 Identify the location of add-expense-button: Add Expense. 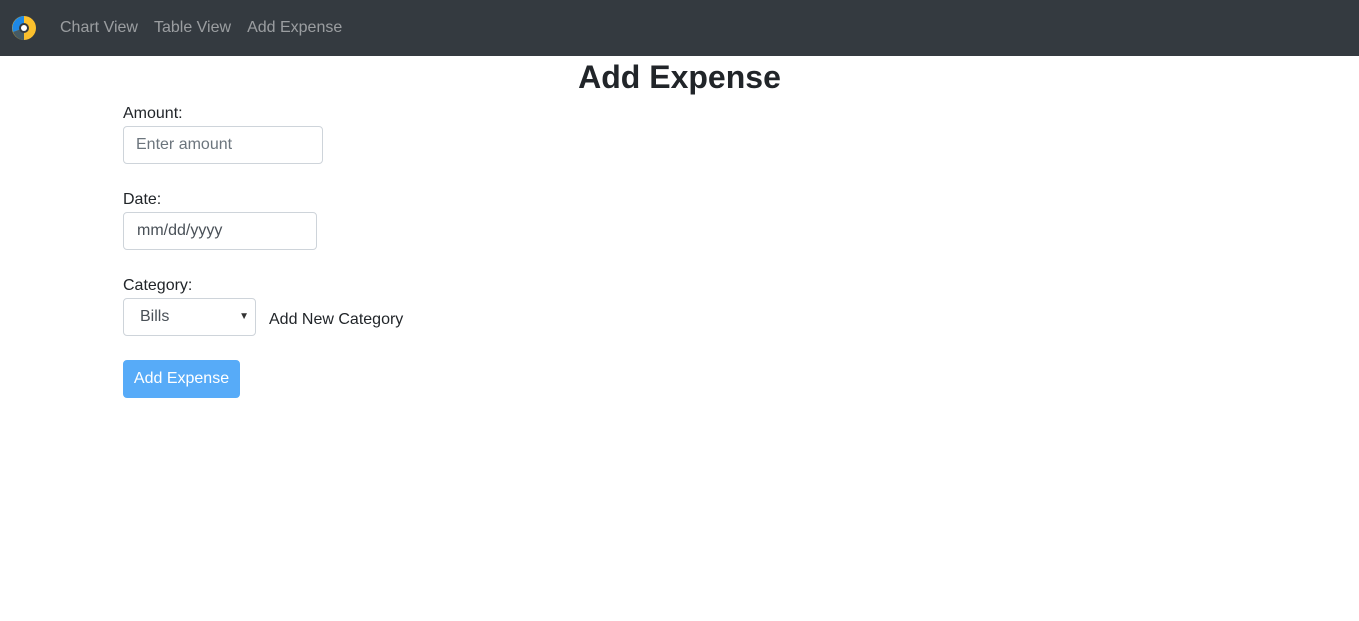
(181, 379).